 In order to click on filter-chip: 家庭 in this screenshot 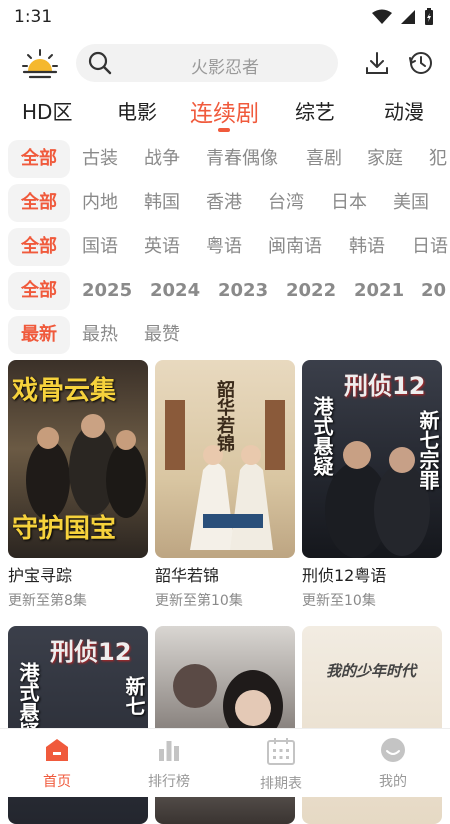, I will do `click(385, 159)`.